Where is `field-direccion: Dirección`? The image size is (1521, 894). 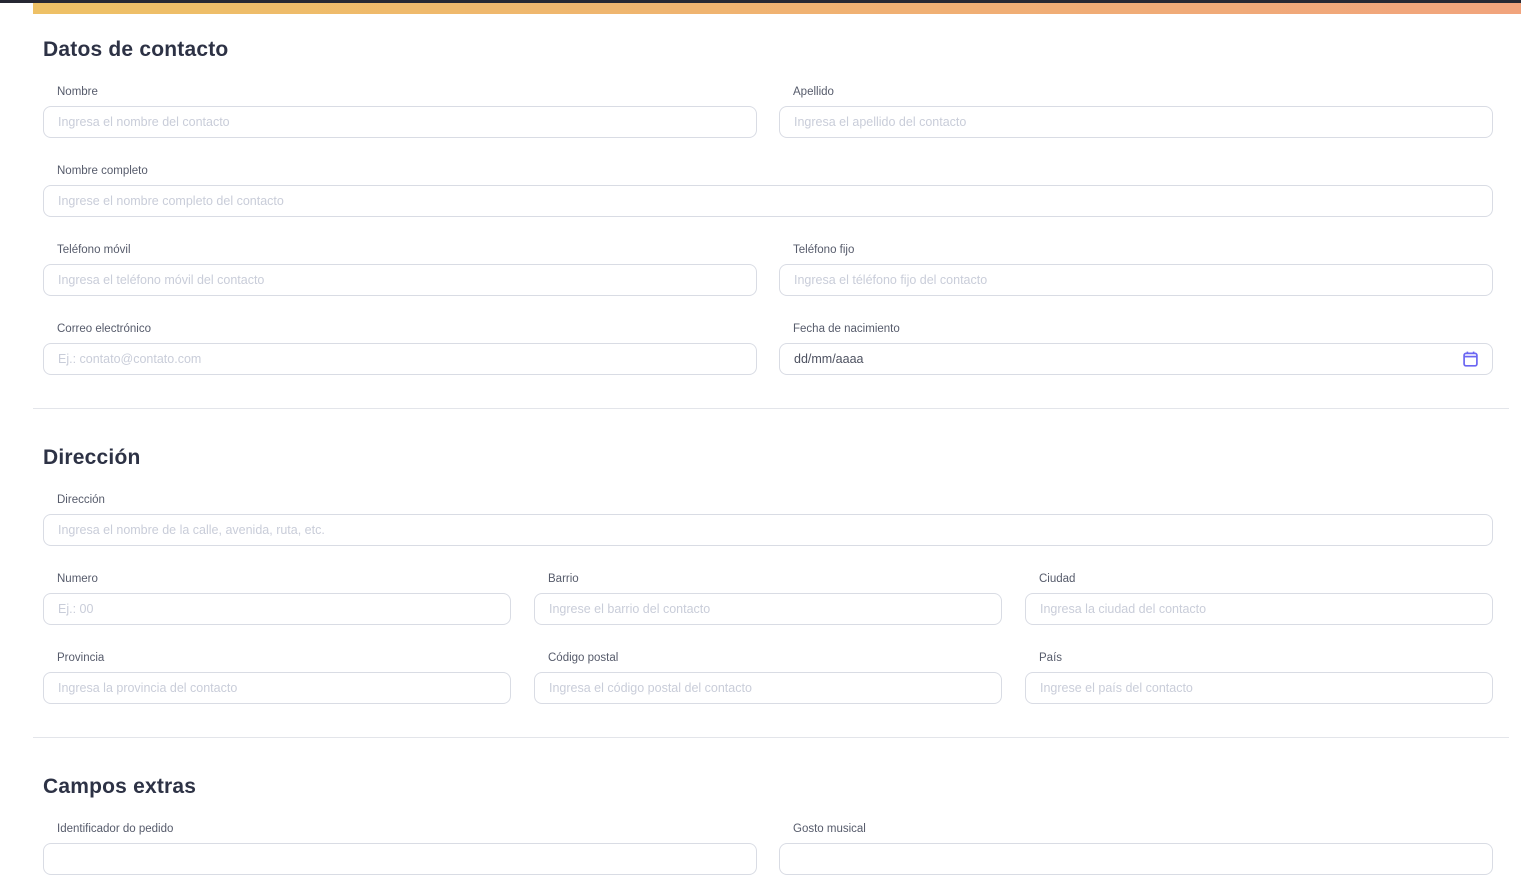 field-direccion: Dirección is located at coordinates (768, 519).